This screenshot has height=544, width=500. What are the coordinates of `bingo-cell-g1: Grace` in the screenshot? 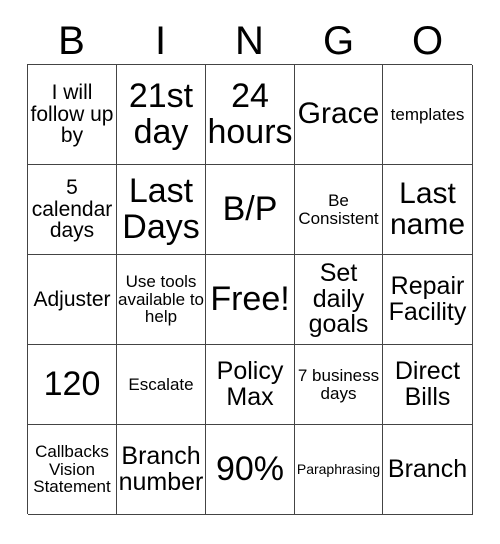 It's located at (339, 115).